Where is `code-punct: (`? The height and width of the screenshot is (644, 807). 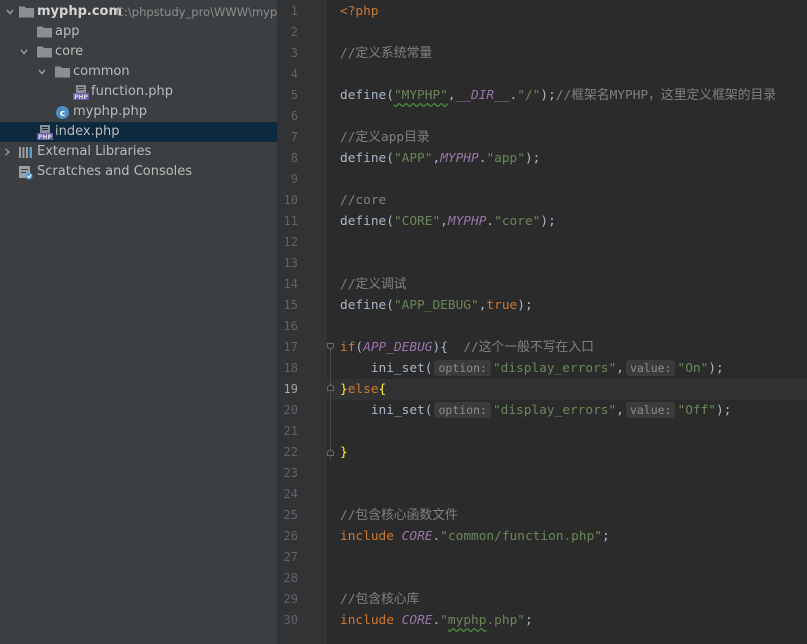
code-punct: ( is located at coordinates (359, 347).